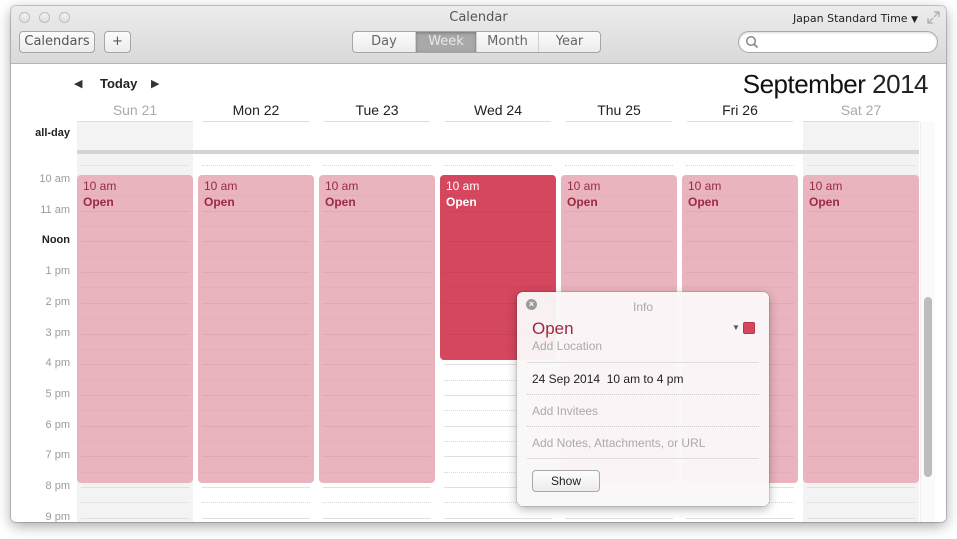 The height and width of the screenshot is (539, 957). Describe the element at coordinates (567, 346) in the screenshot. I see `location-field: Add Location` at that location.